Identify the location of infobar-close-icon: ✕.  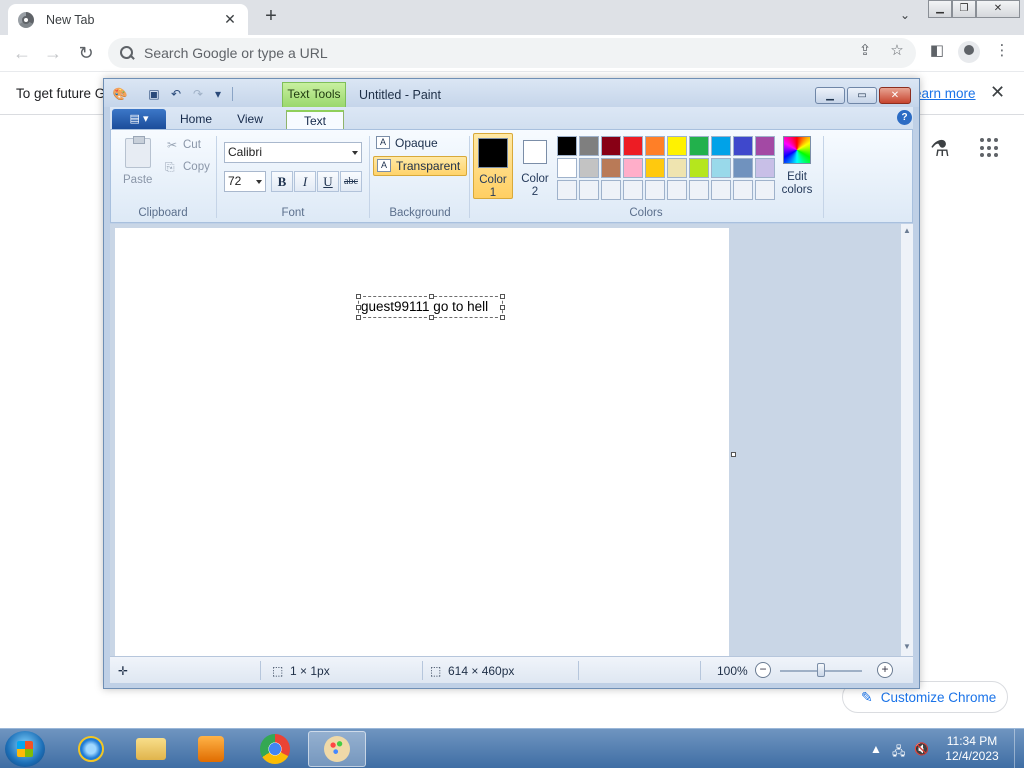
(997, 92).